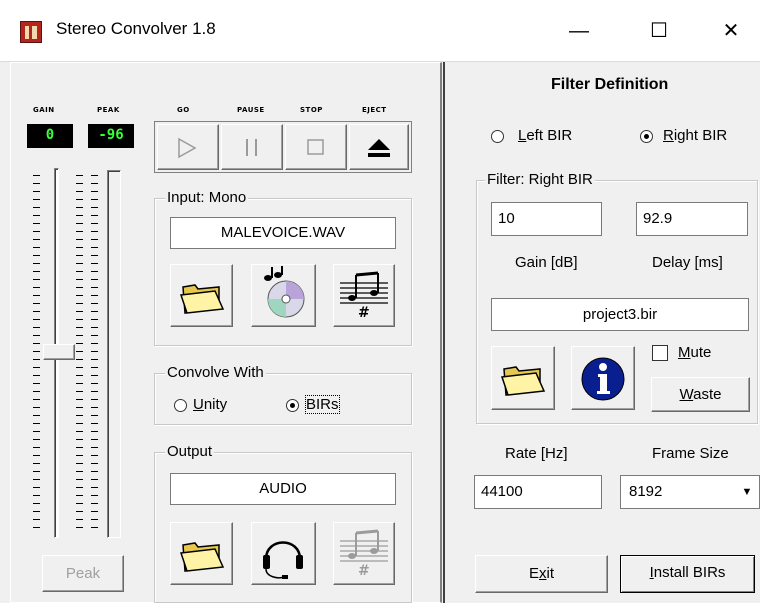  I want to click on input-cd-button, so click(283, 295).